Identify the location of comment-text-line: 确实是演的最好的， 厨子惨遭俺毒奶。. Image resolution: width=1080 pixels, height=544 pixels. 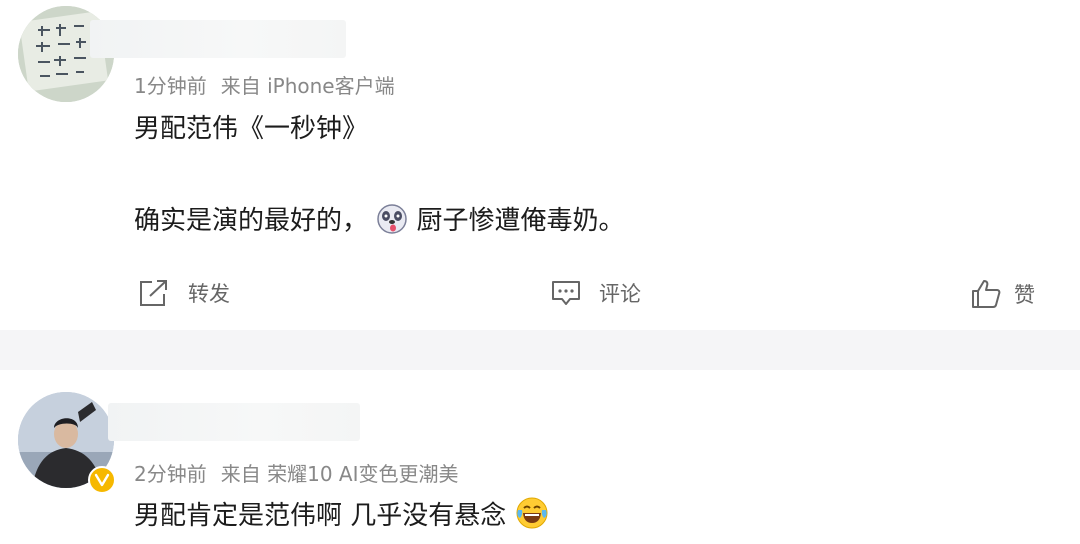
(379, 221).